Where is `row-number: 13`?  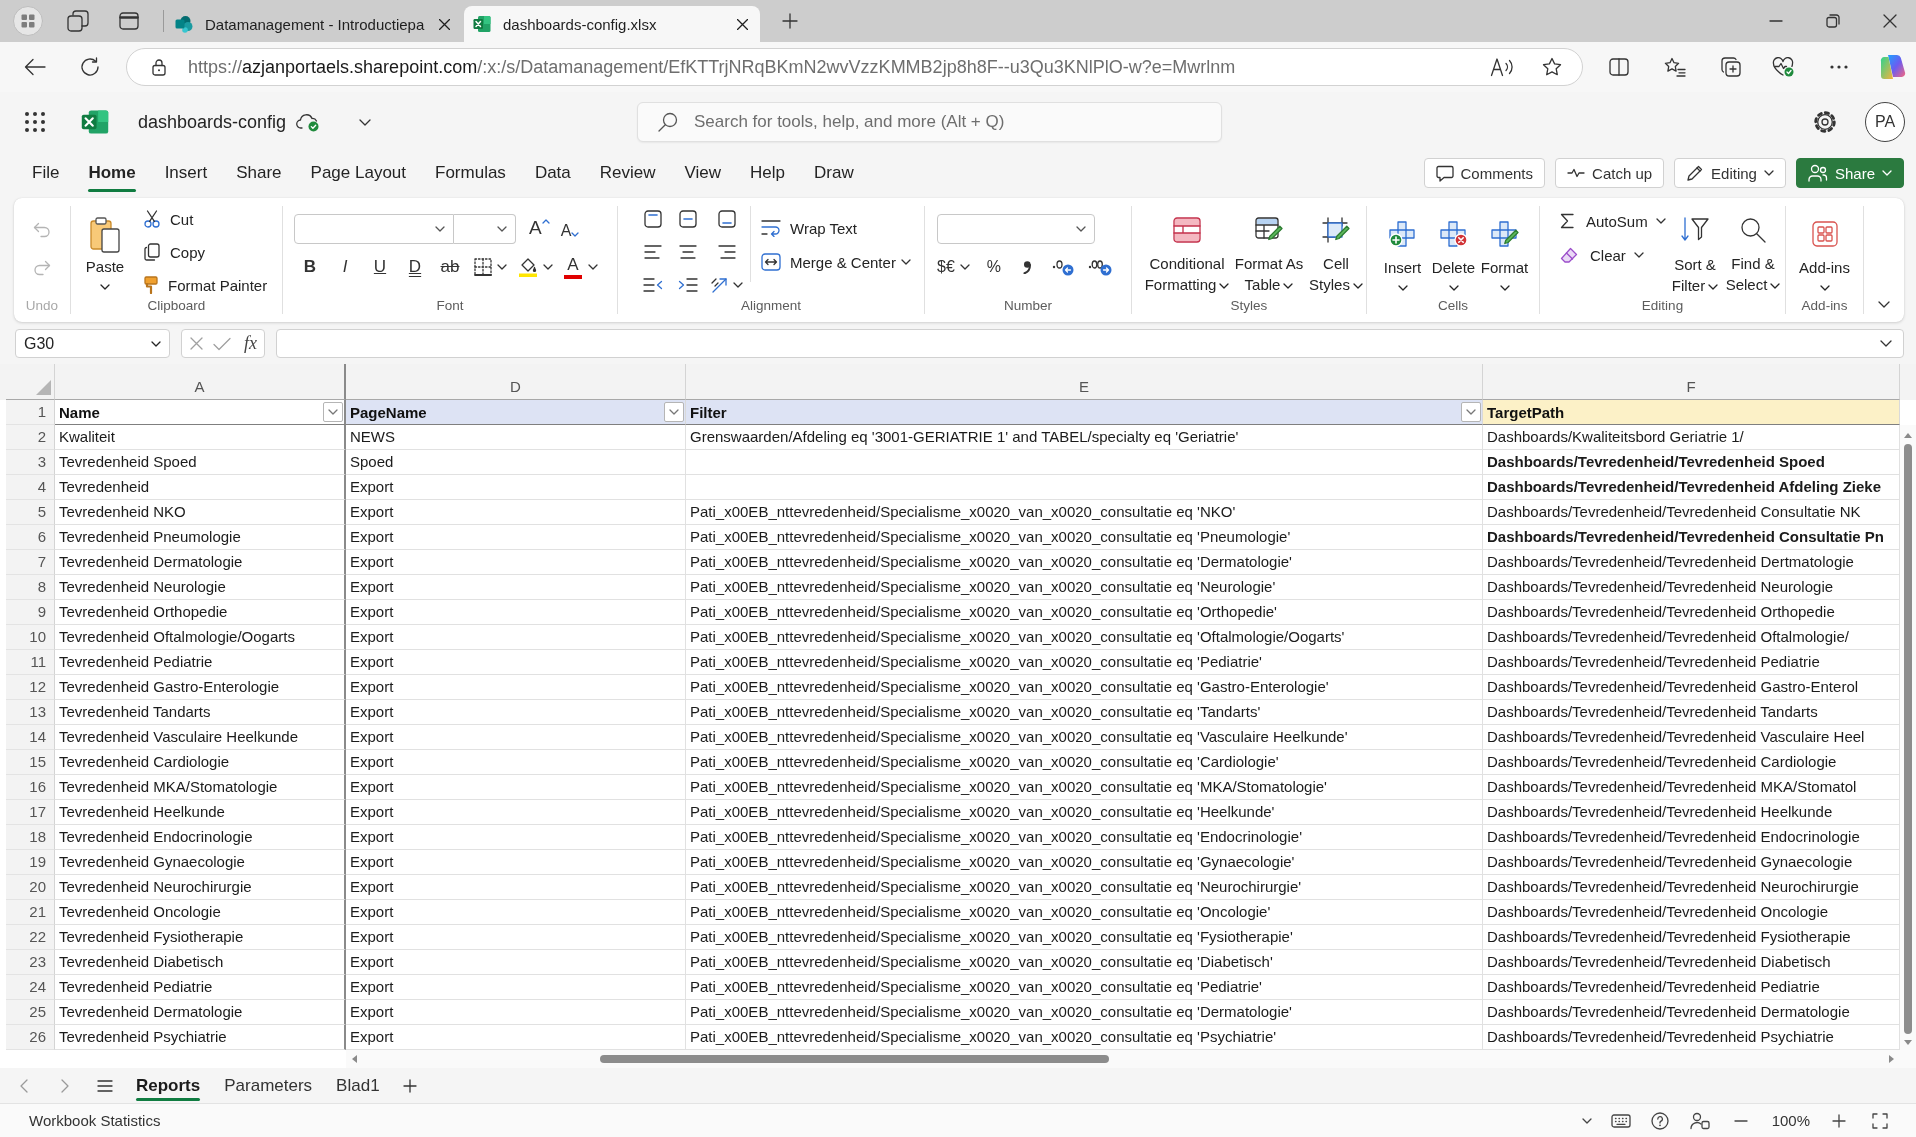
row-number: 13 is located at coordinates (30, 712).